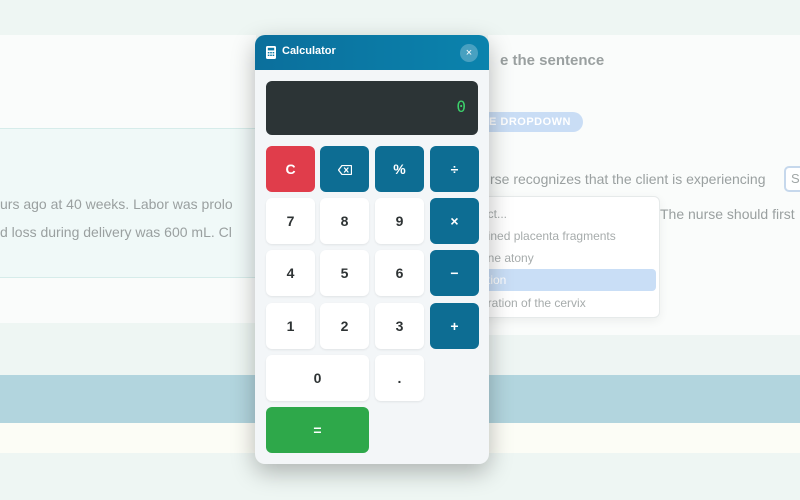 This screenshot has width=800, height=500. What do you see at coordinates (727, 214) in the screenshot?
I see `question-sentence-part2: The nurse should first` at bounding box center [727, 214].